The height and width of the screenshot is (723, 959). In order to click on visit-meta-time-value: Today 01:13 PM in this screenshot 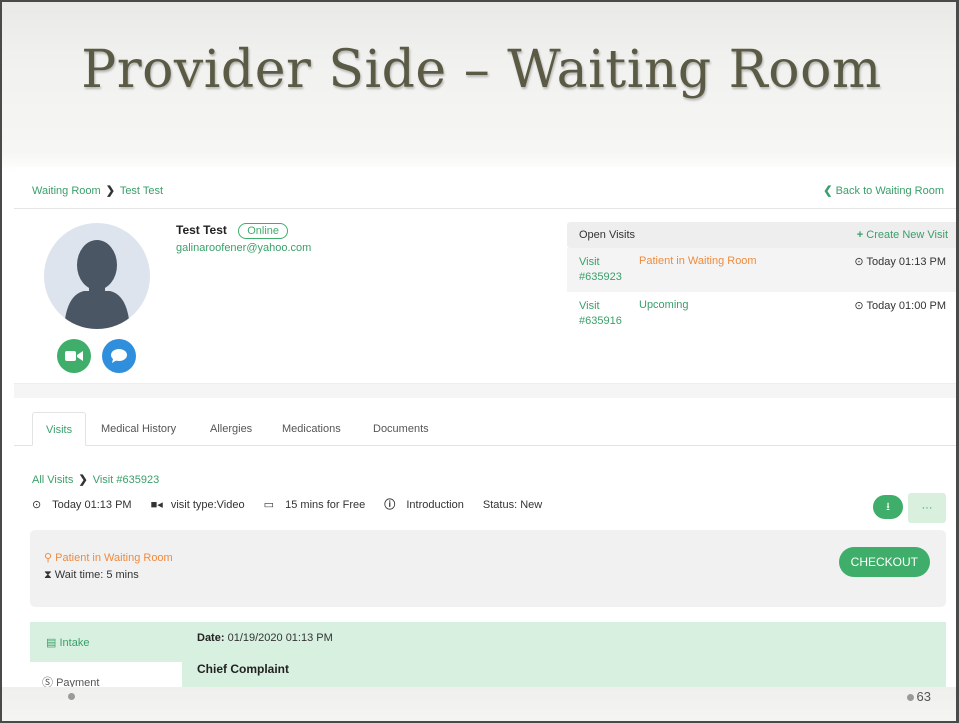, I will do `click(92, 505)`.